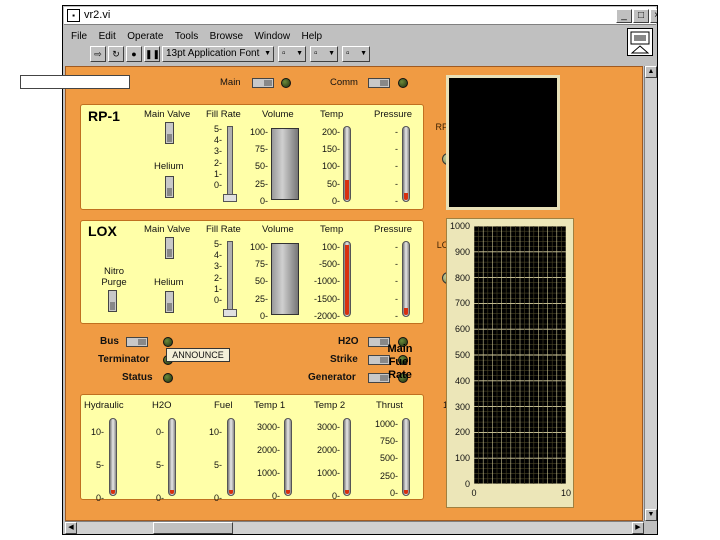 Image resolution: width=720 pixels, height=540 pixels. What do you see at coordinates (503, 142) in the screenshot?
I see `black-display-indicator` at bounding box center [503, 142].